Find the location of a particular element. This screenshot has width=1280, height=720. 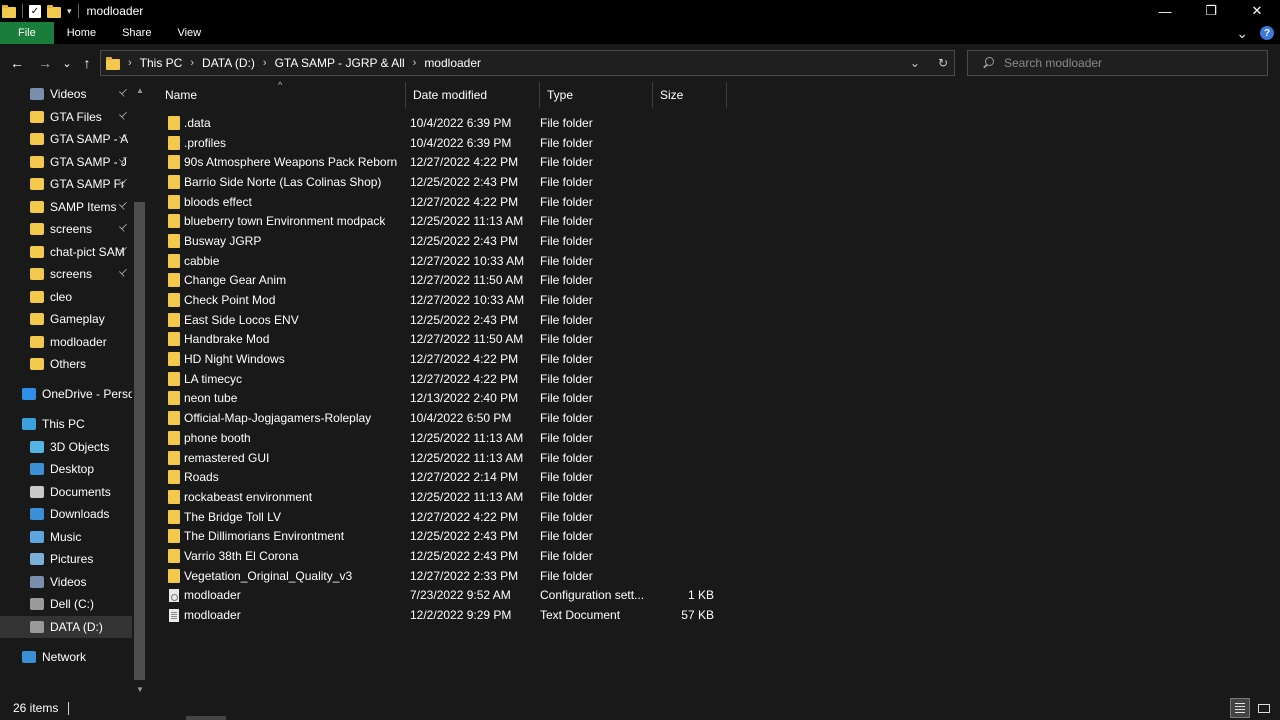

breadcrumb-this-pc: This PC is located at coordinates (161, 63).